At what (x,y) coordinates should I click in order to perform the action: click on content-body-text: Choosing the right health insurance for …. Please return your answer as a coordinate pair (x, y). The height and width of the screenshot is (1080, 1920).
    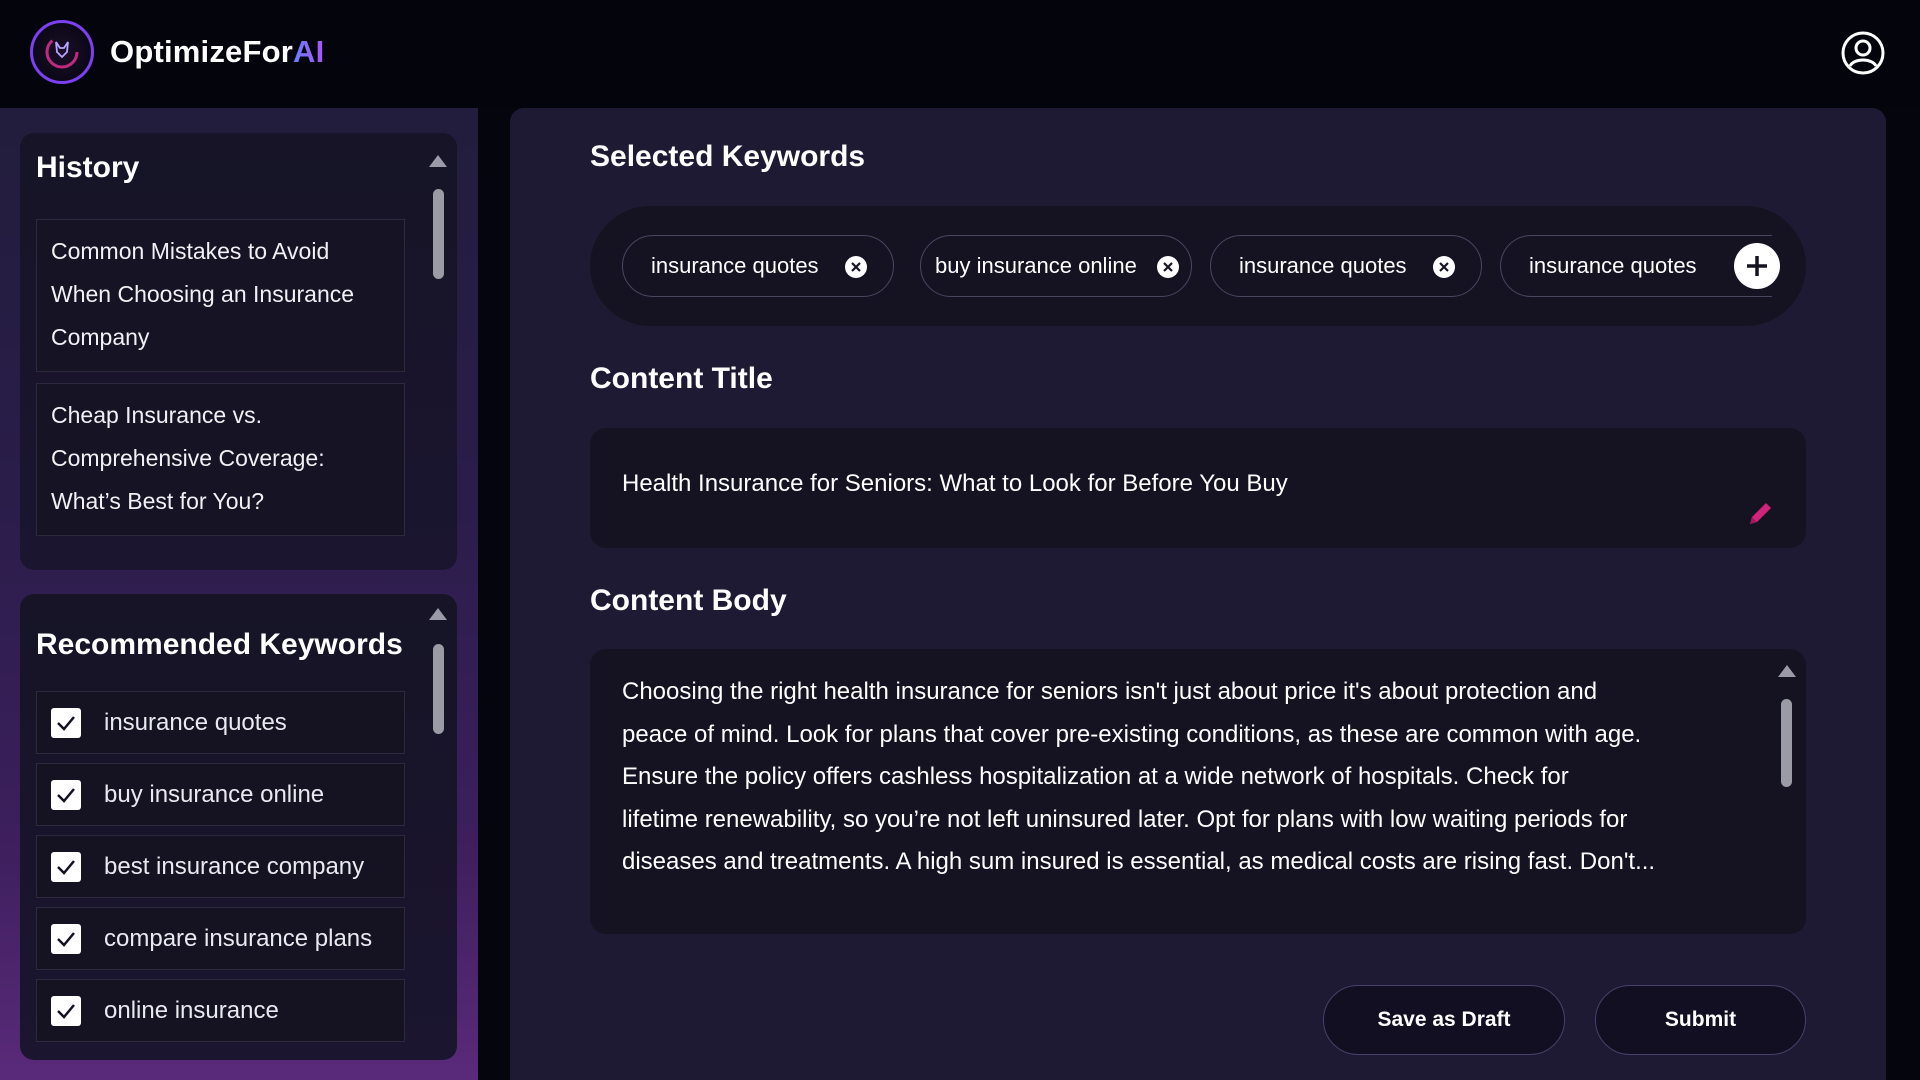
    Looking at the image, I should click on (1139, 776).